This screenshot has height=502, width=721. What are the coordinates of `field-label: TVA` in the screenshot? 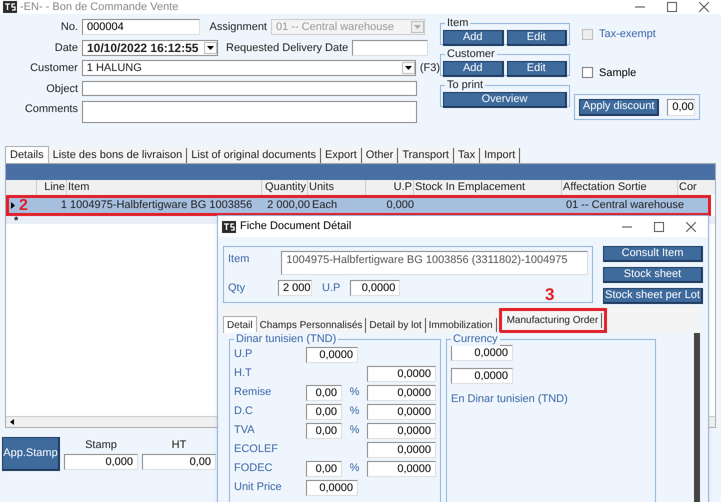 It's located at (245, 430).